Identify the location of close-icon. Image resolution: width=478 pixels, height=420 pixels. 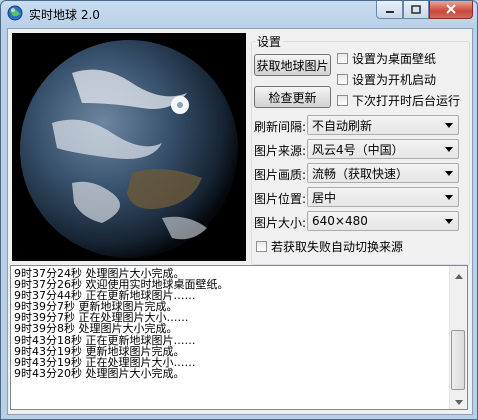
(451, 10).